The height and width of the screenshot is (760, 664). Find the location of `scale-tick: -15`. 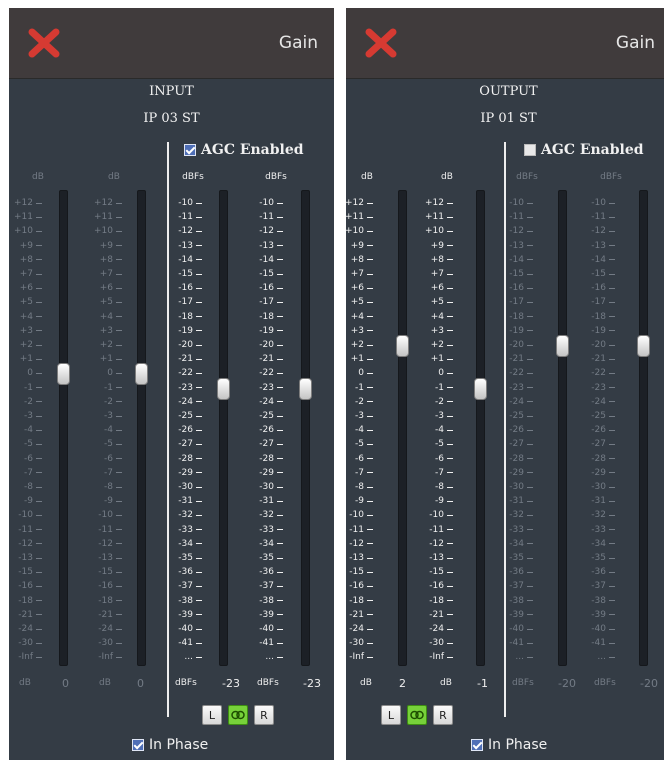

scale-tick: -15 is located at coordinates (517, 274).